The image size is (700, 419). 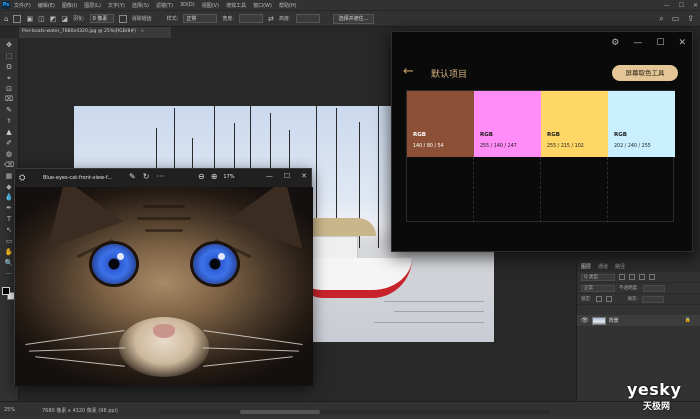 What do you see at coordinates (22, 5) in the screenshot?
I see `menu-file: 文件(F)` at bounding box center [22, 5].